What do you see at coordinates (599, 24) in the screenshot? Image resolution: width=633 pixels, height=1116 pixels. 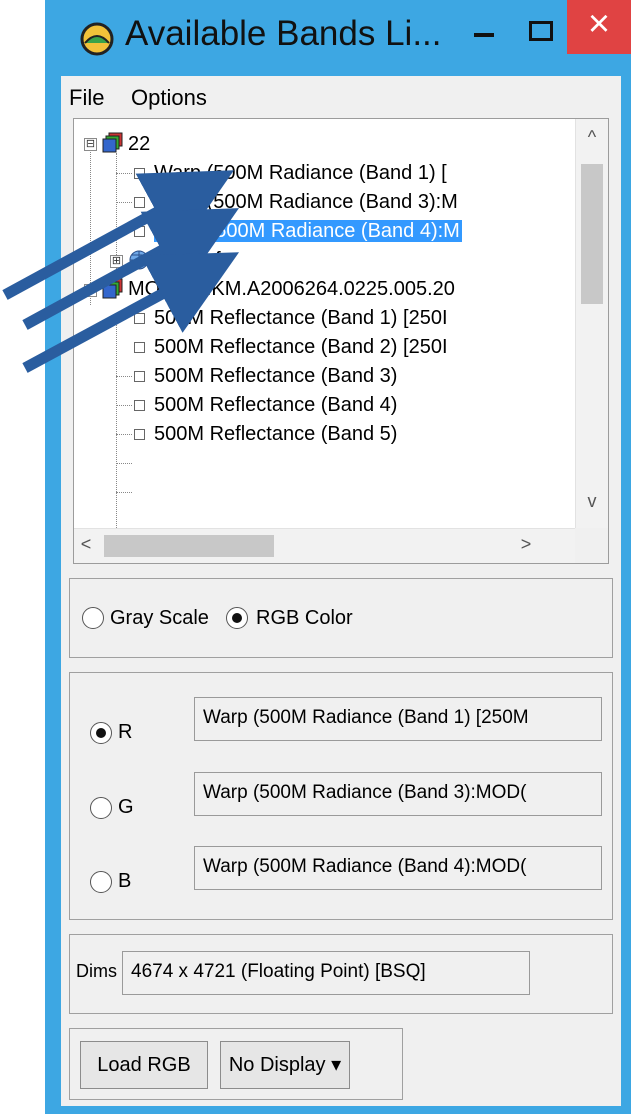 I see `close-icon: ×` at bounding box center [599, 24].